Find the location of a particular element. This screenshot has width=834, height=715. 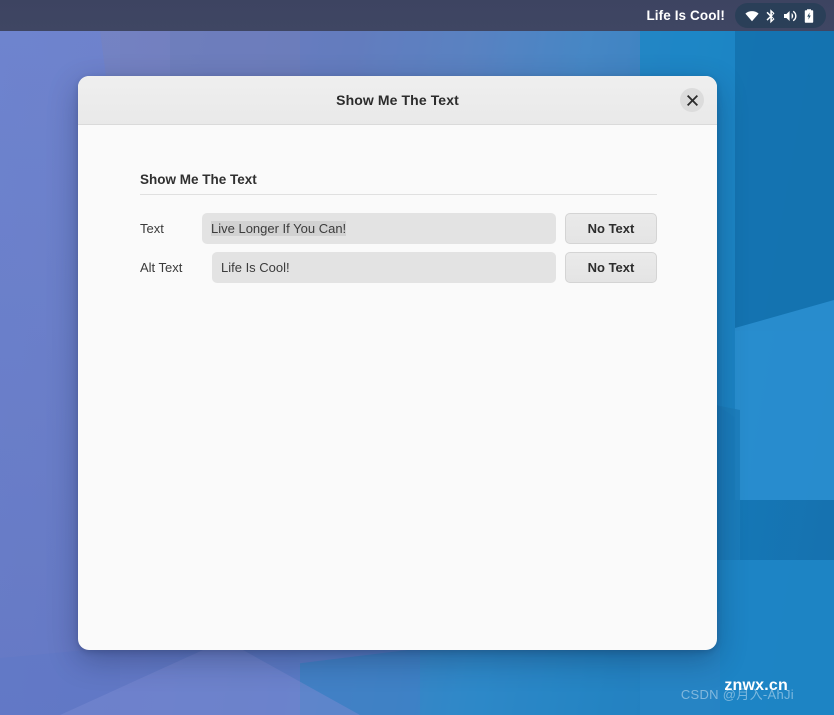

section-header: Show Me The Text is located at coordinates (398, 183).